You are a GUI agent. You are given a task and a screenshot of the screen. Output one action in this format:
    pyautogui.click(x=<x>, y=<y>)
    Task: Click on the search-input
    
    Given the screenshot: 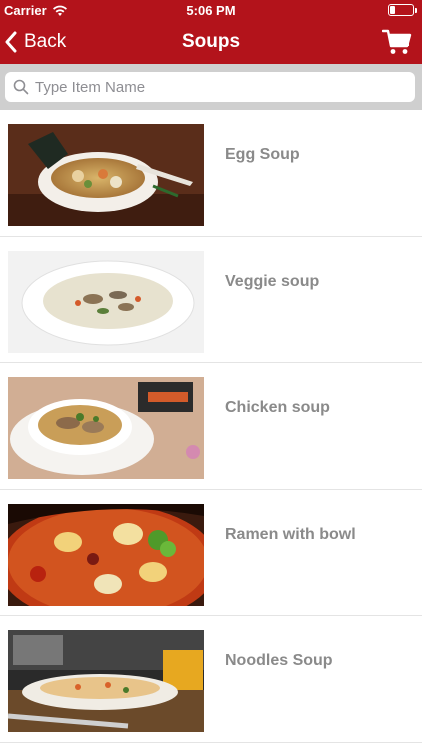 What is the action you would take?
    pyautogui.click(x=222, y=87)
    